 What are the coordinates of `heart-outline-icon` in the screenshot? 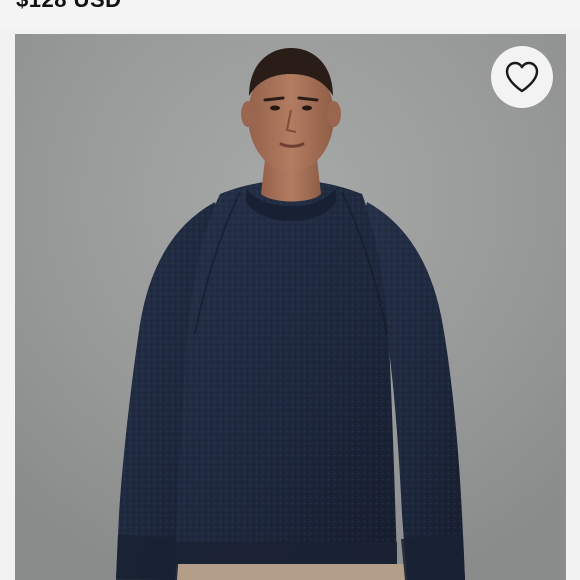 It's located at (522, 77).